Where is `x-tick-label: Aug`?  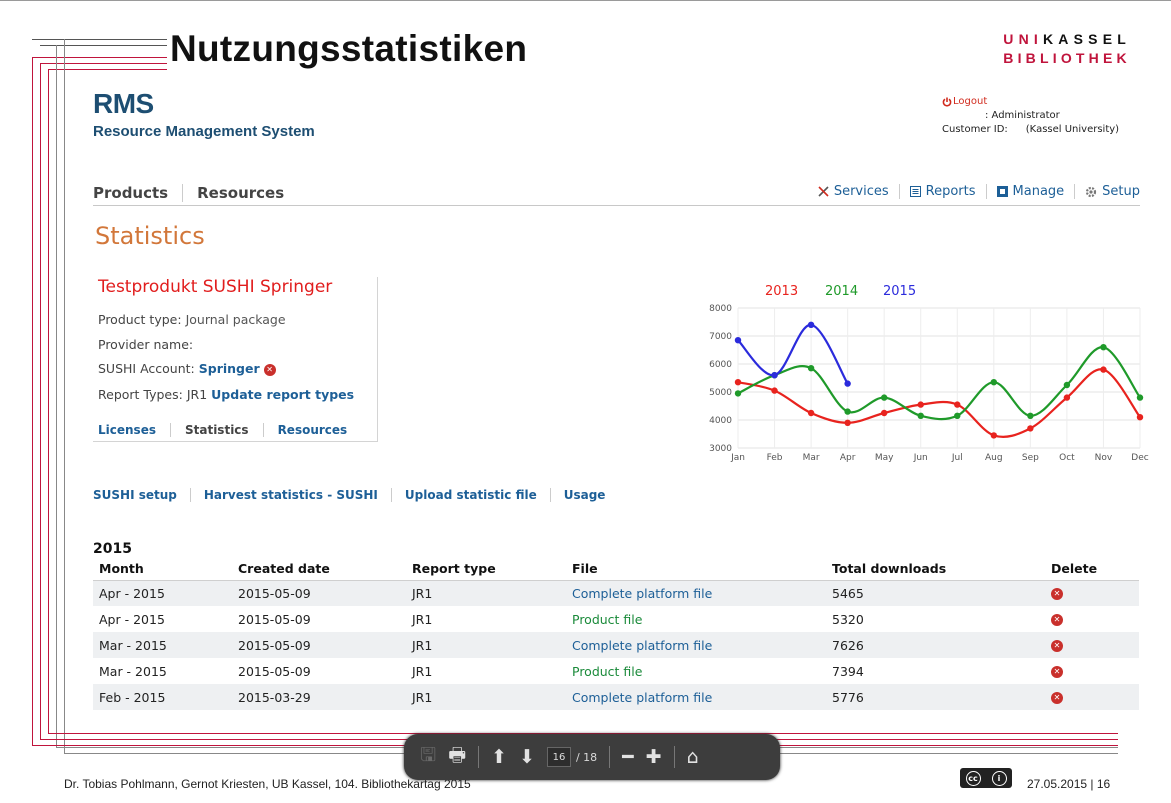 x-tick-label: Aug is located at coordinates (994, 458).